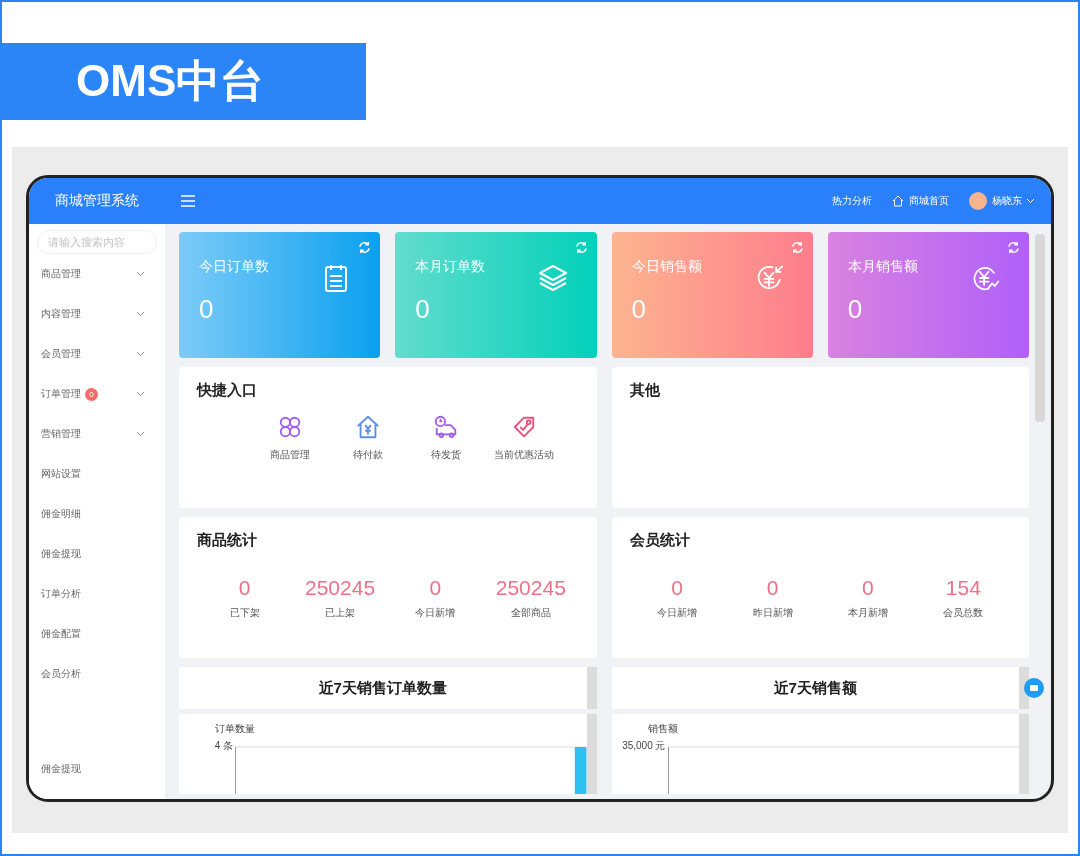  What do you see at coordinates (963, 613) in the screenshot?
I see `stat-label: 会员总数` at bounding box center [963, 613].